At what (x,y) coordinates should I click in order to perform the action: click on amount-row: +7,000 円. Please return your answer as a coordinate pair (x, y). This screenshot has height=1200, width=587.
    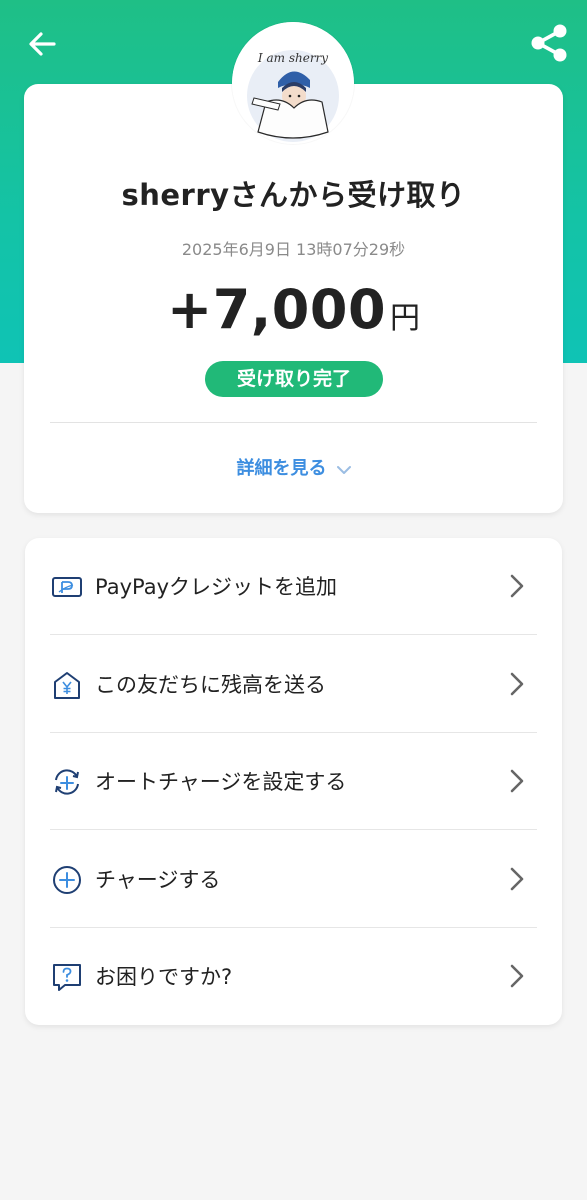
    Looking at the image, I should click on (293, 309).